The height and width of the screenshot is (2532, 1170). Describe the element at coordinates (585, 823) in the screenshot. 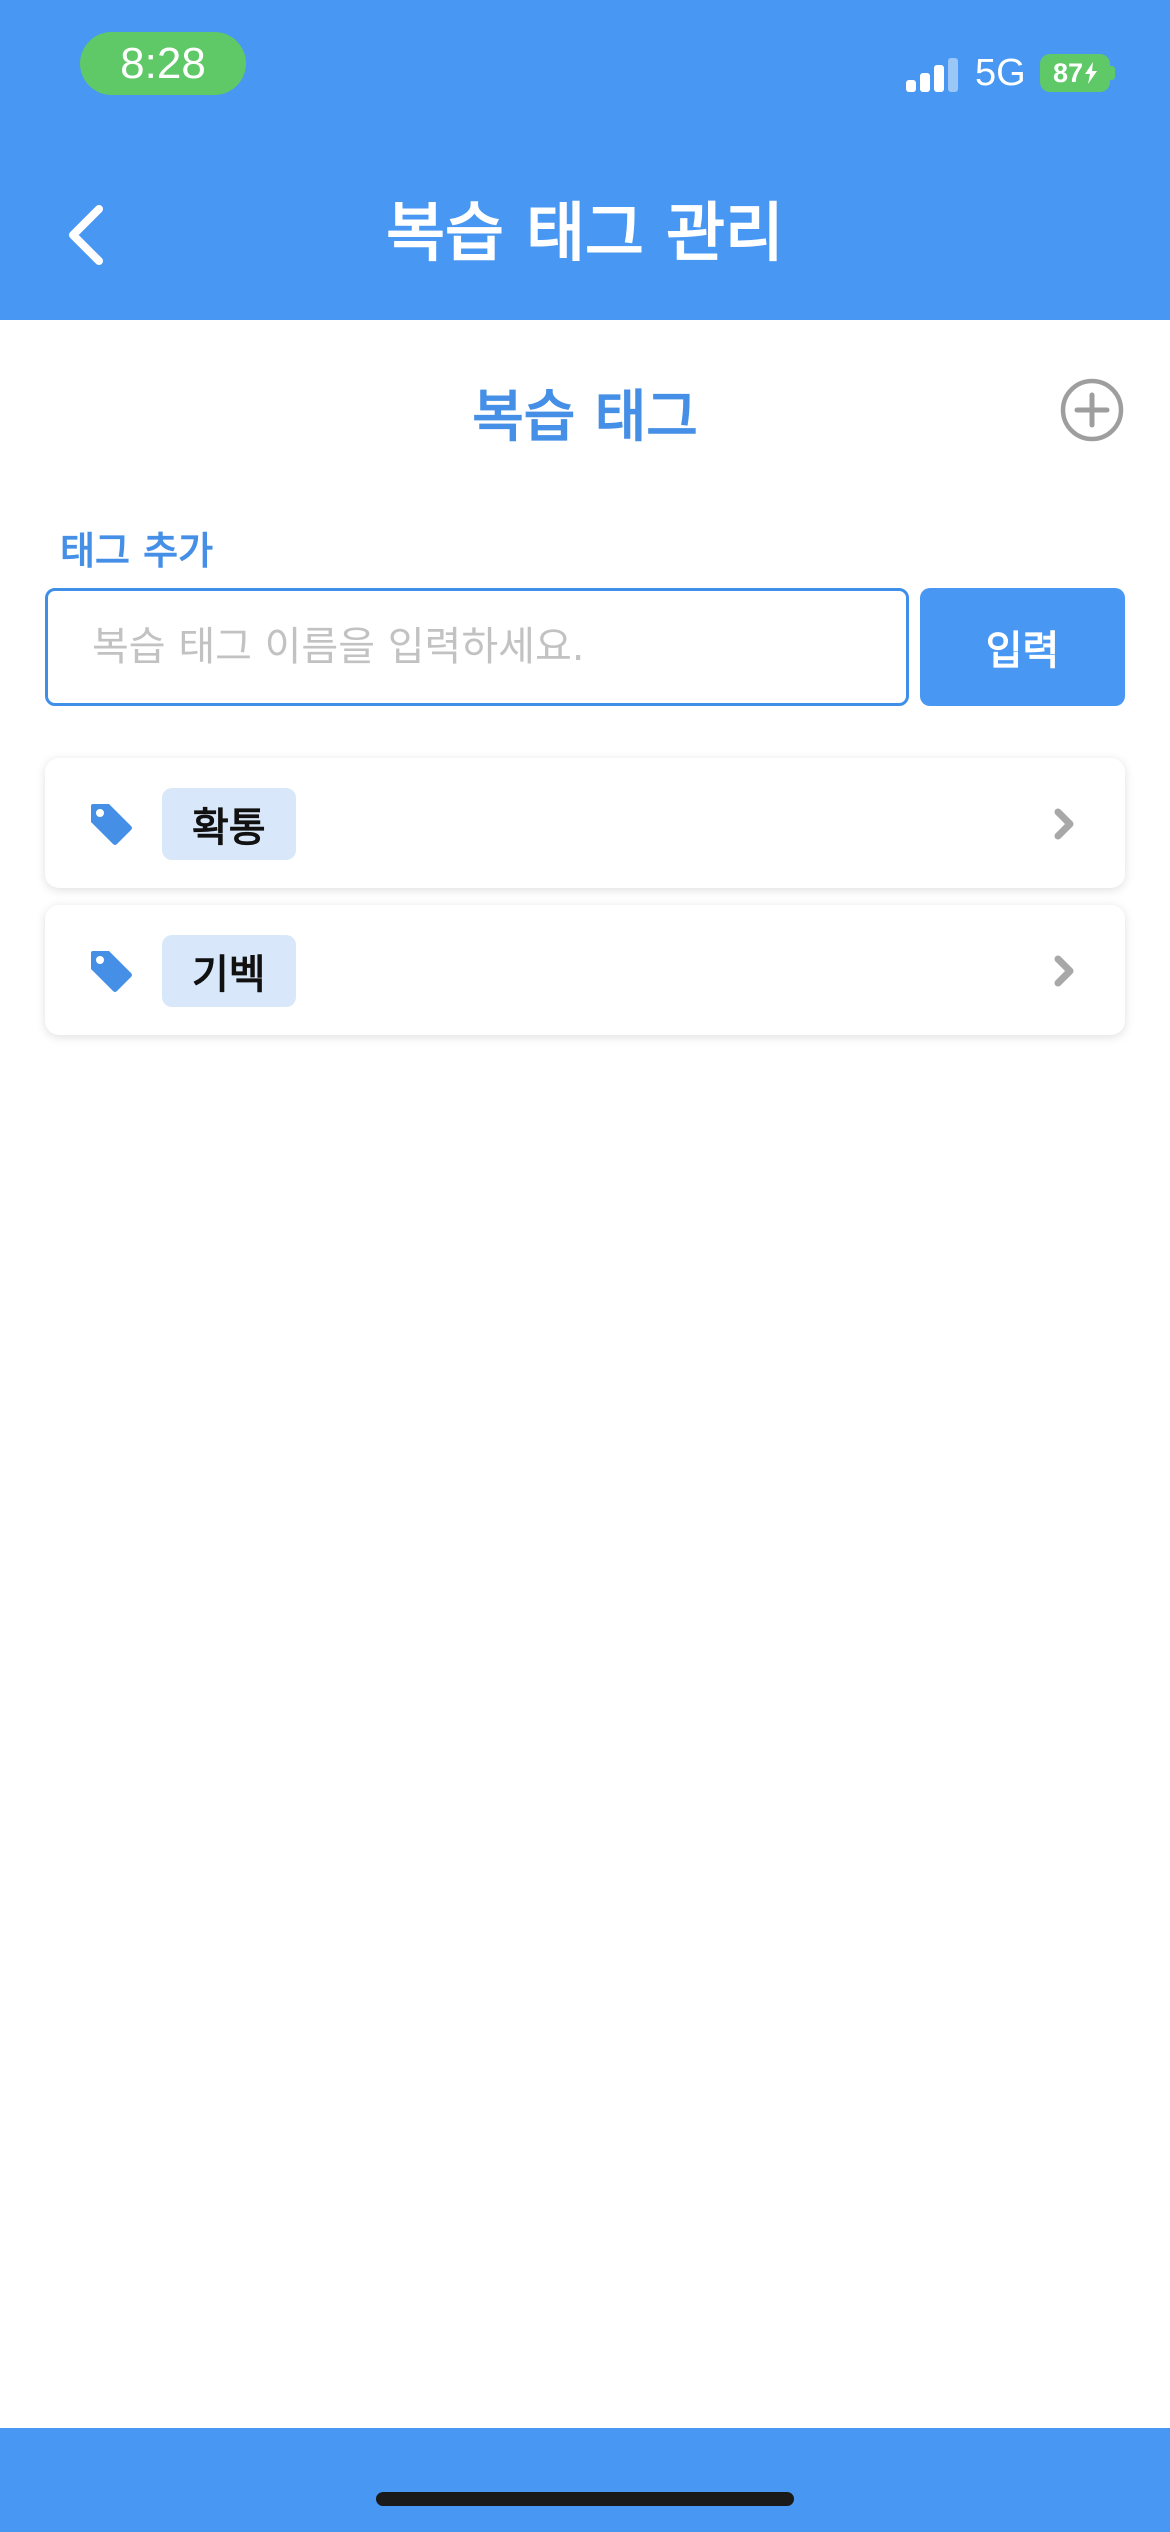

I see `list-item-tag: 확통` at that location.